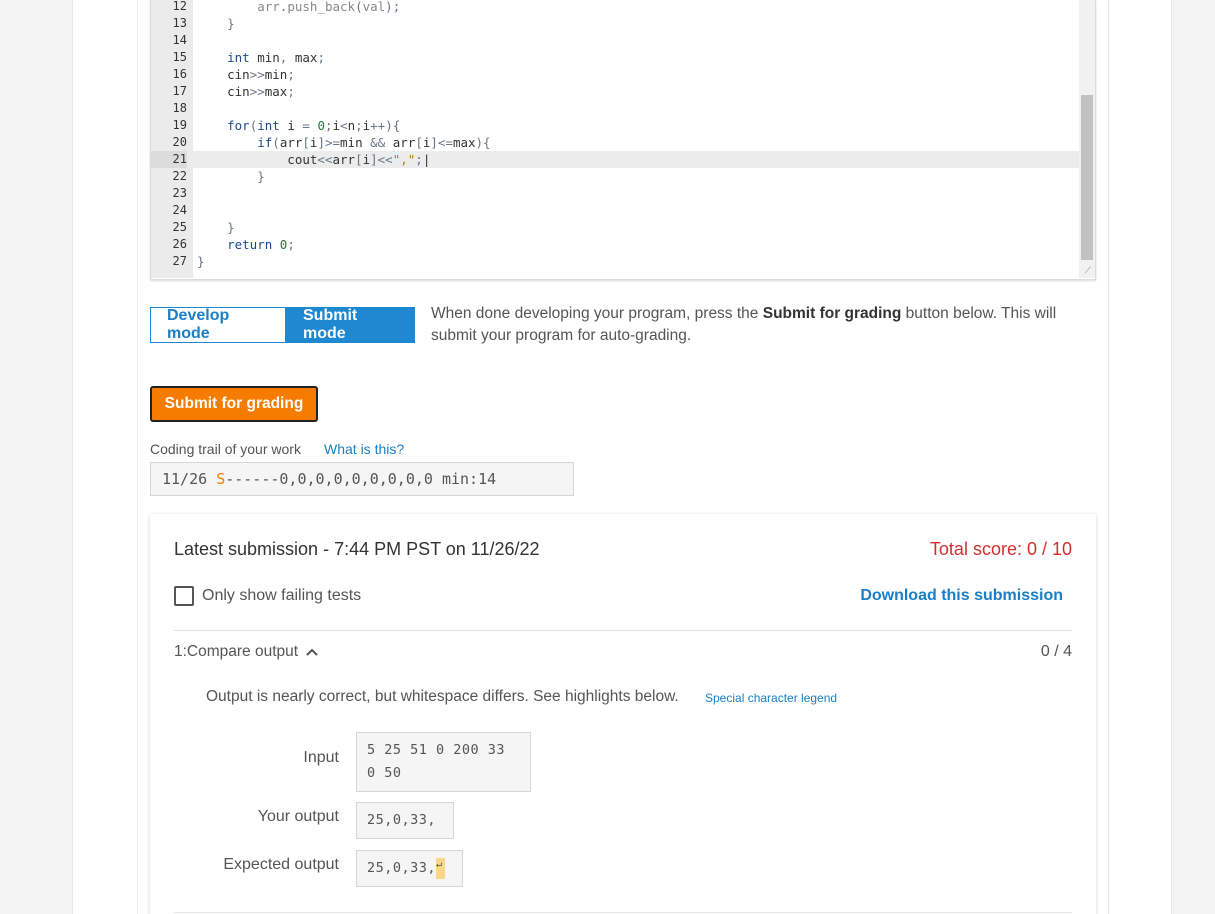 This screenshot has width=1215, height=914. What do you see at coordinates (179, 108) in the screenshot?
I see `line-number: 18` at bounding box center [179, 108].